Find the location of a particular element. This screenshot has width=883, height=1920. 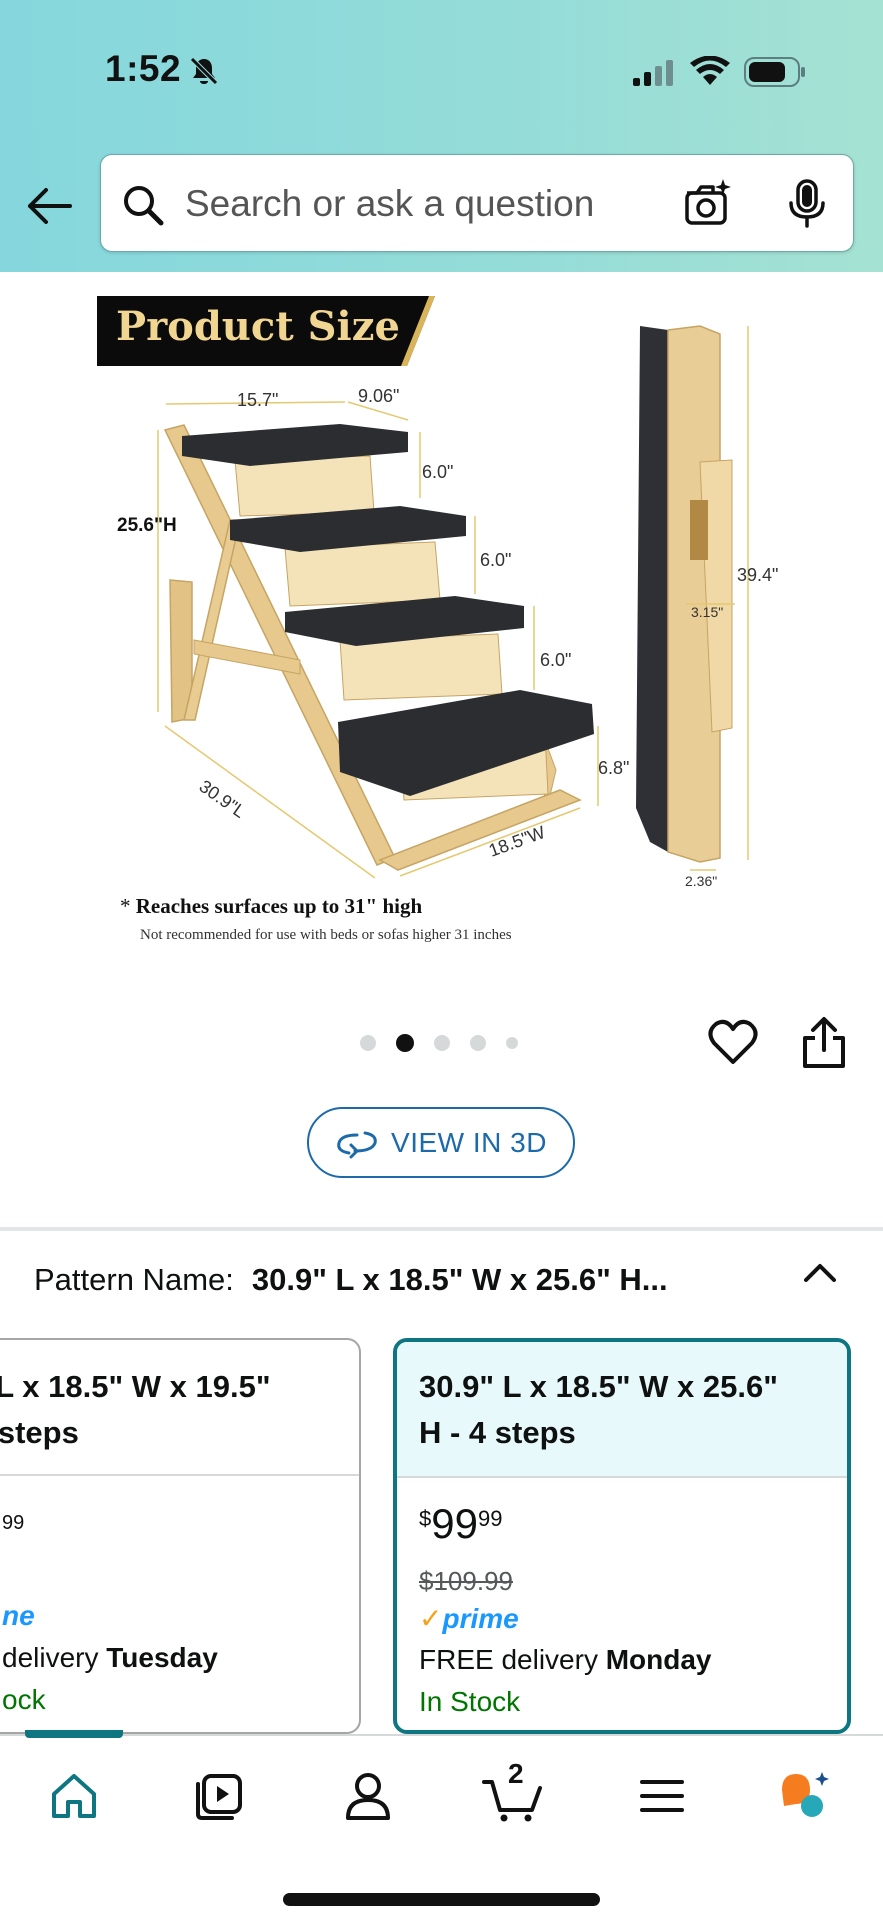

bell-off-icon is located at coordinates (204, 71).